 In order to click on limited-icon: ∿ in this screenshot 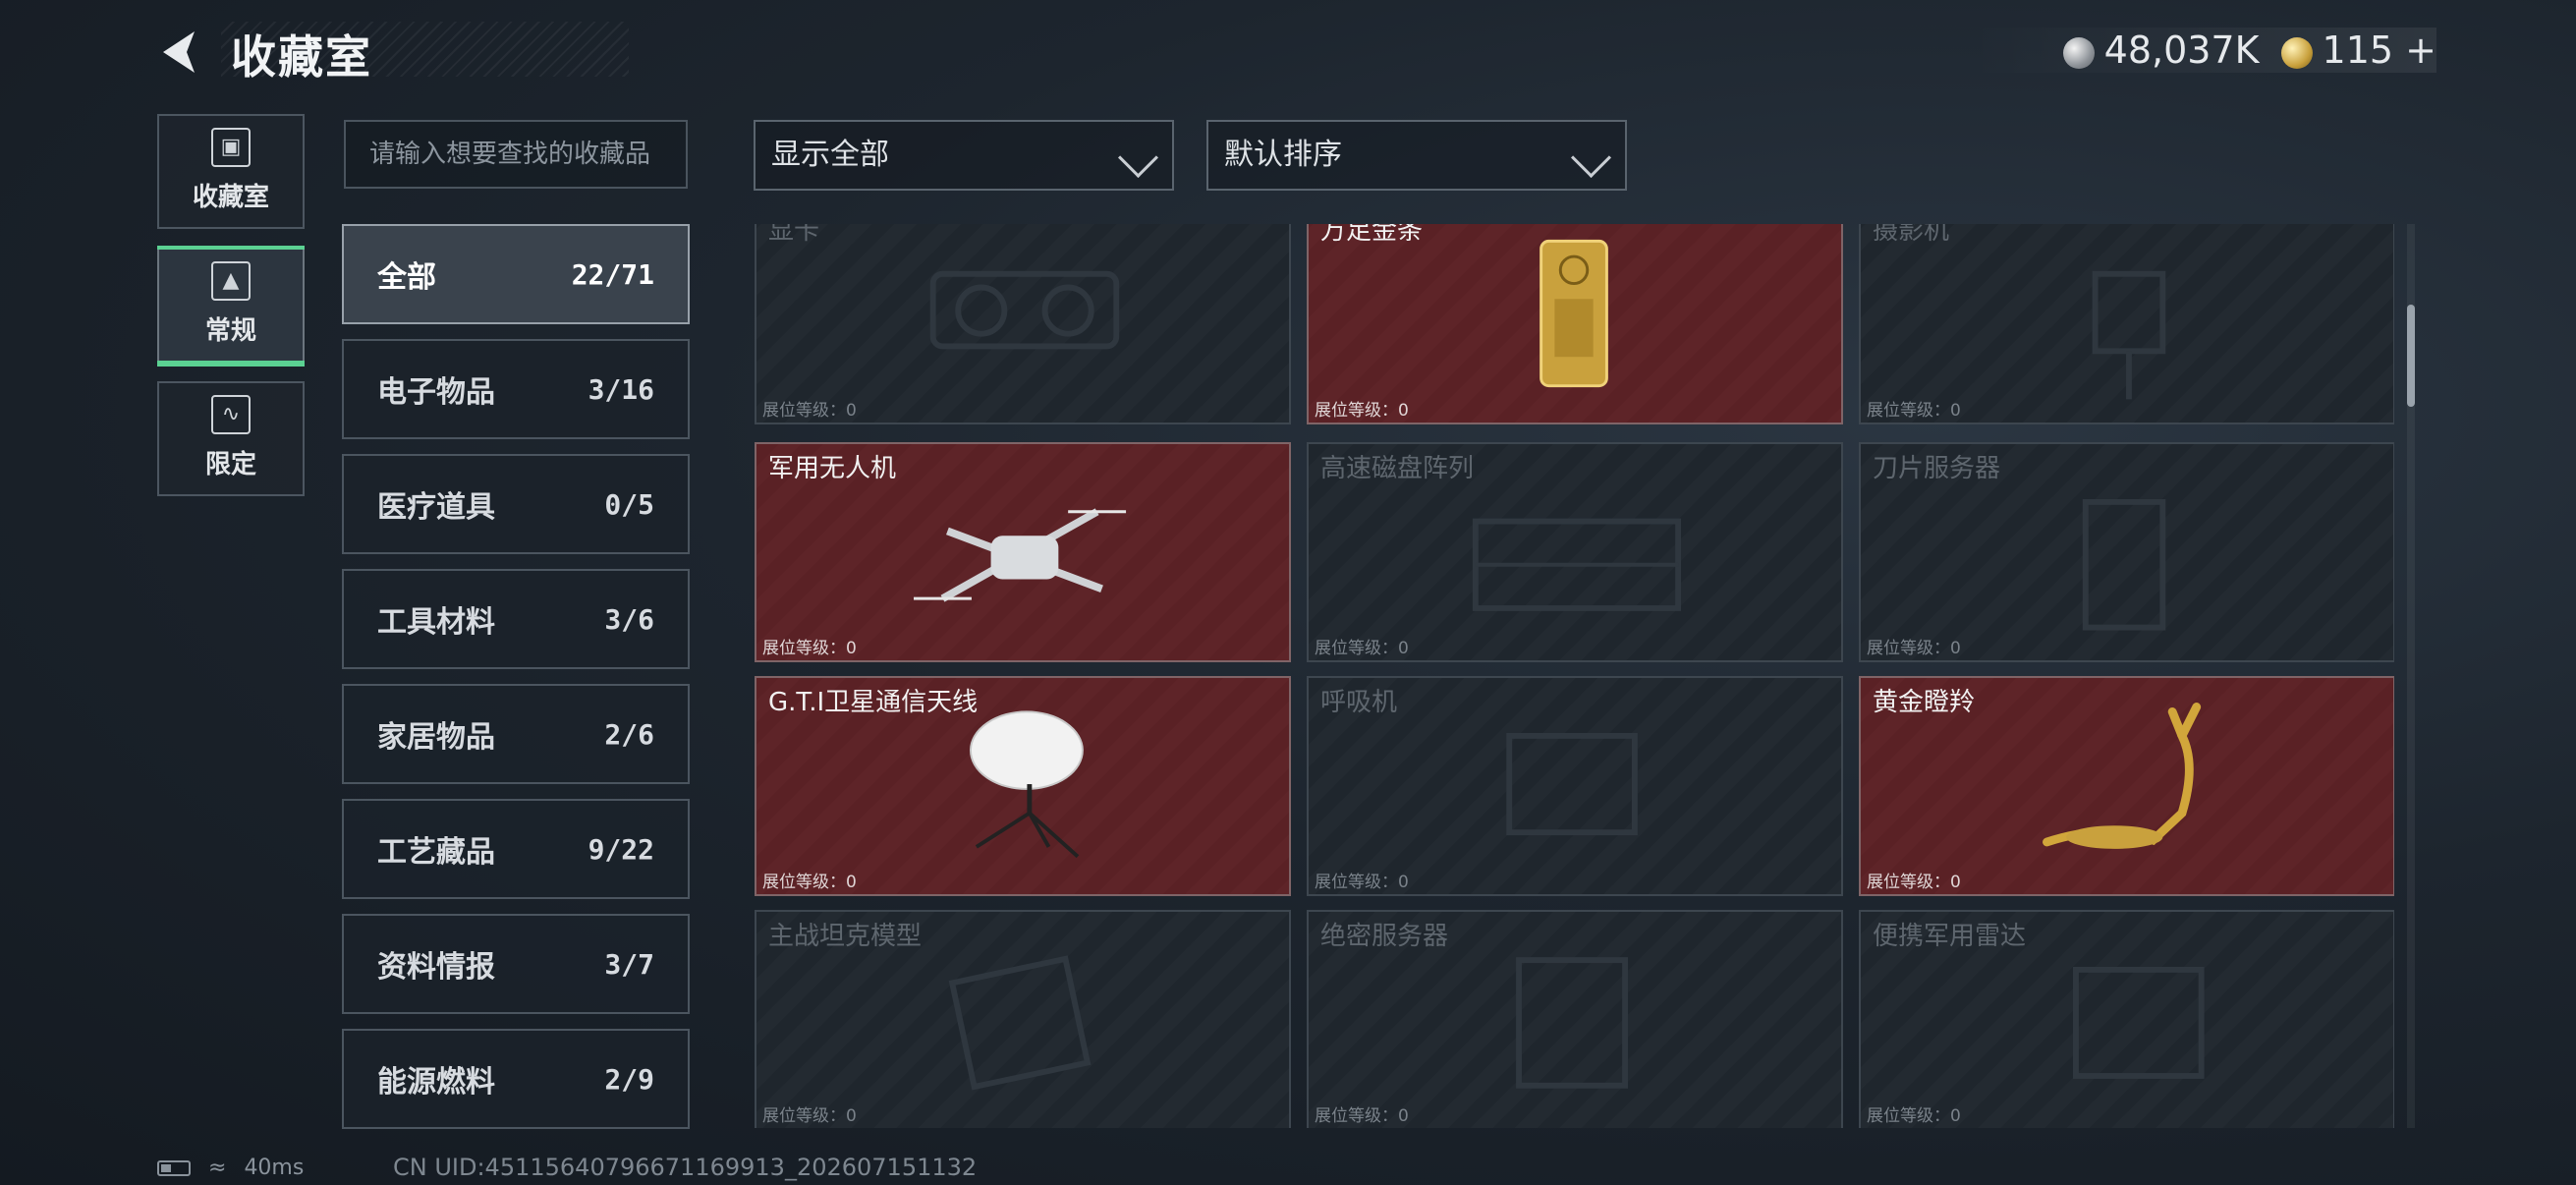, I will do `click(231, 415)`.